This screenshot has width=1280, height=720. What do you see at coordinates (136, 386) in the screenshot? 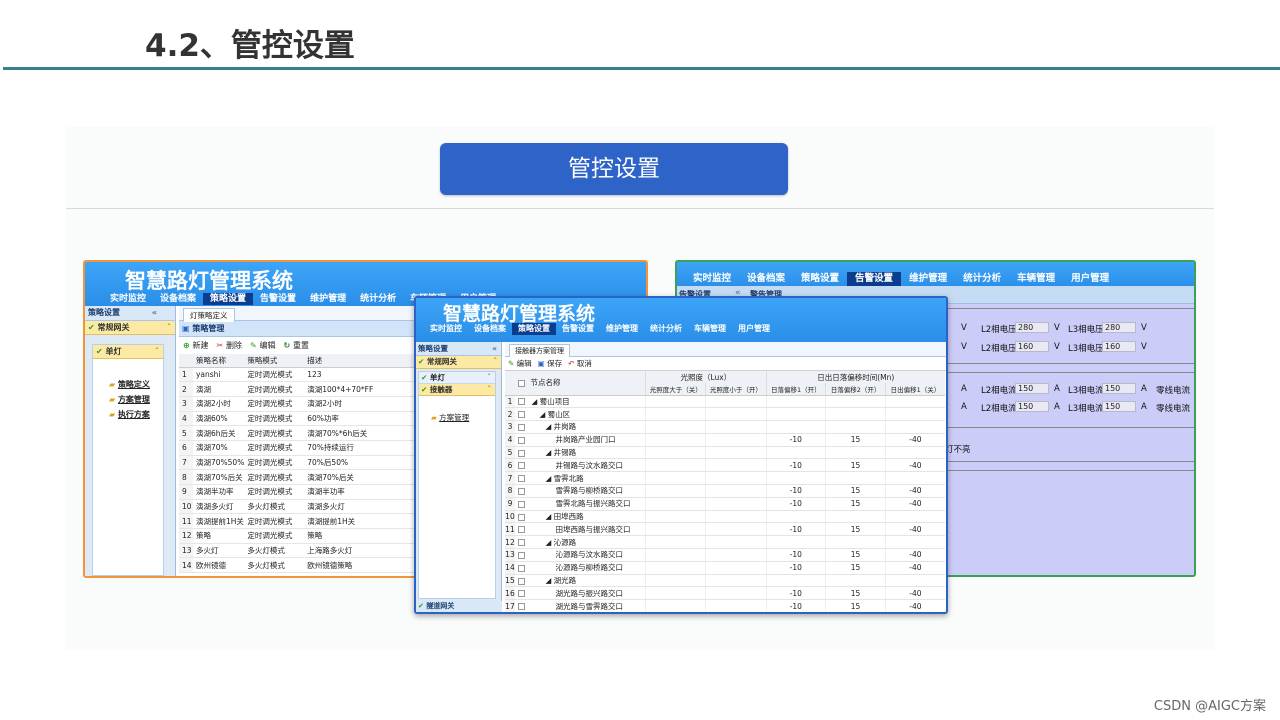
I see `sidebar-link: ▰ 策略定义` at bounding box center [136, 386].